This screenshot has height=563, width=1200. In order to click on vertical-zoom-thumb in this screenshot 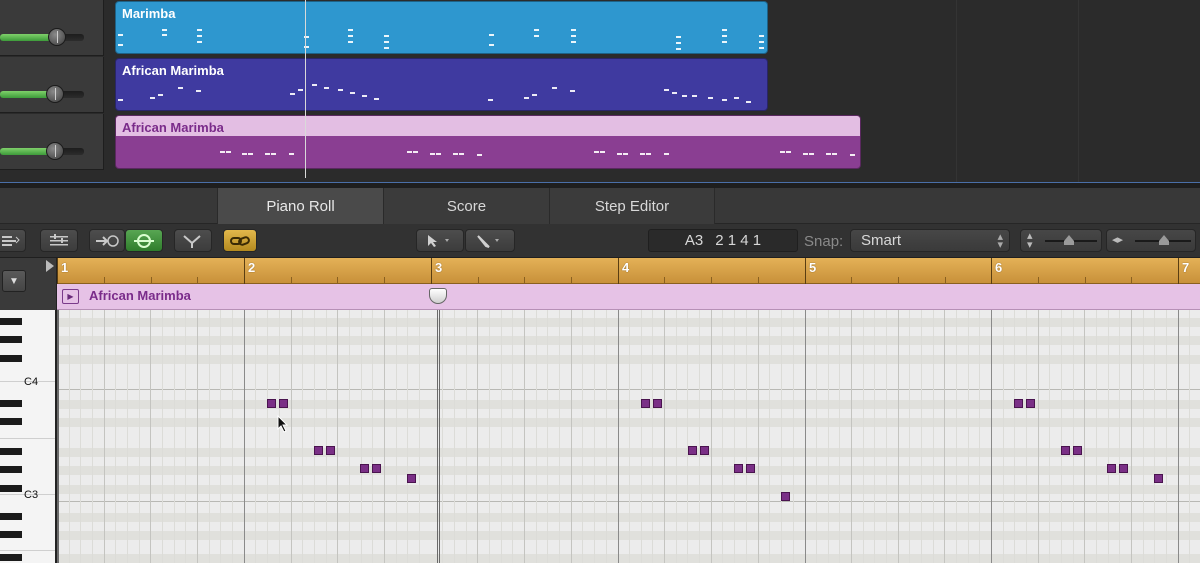, I will do `click(1069, 240)`.